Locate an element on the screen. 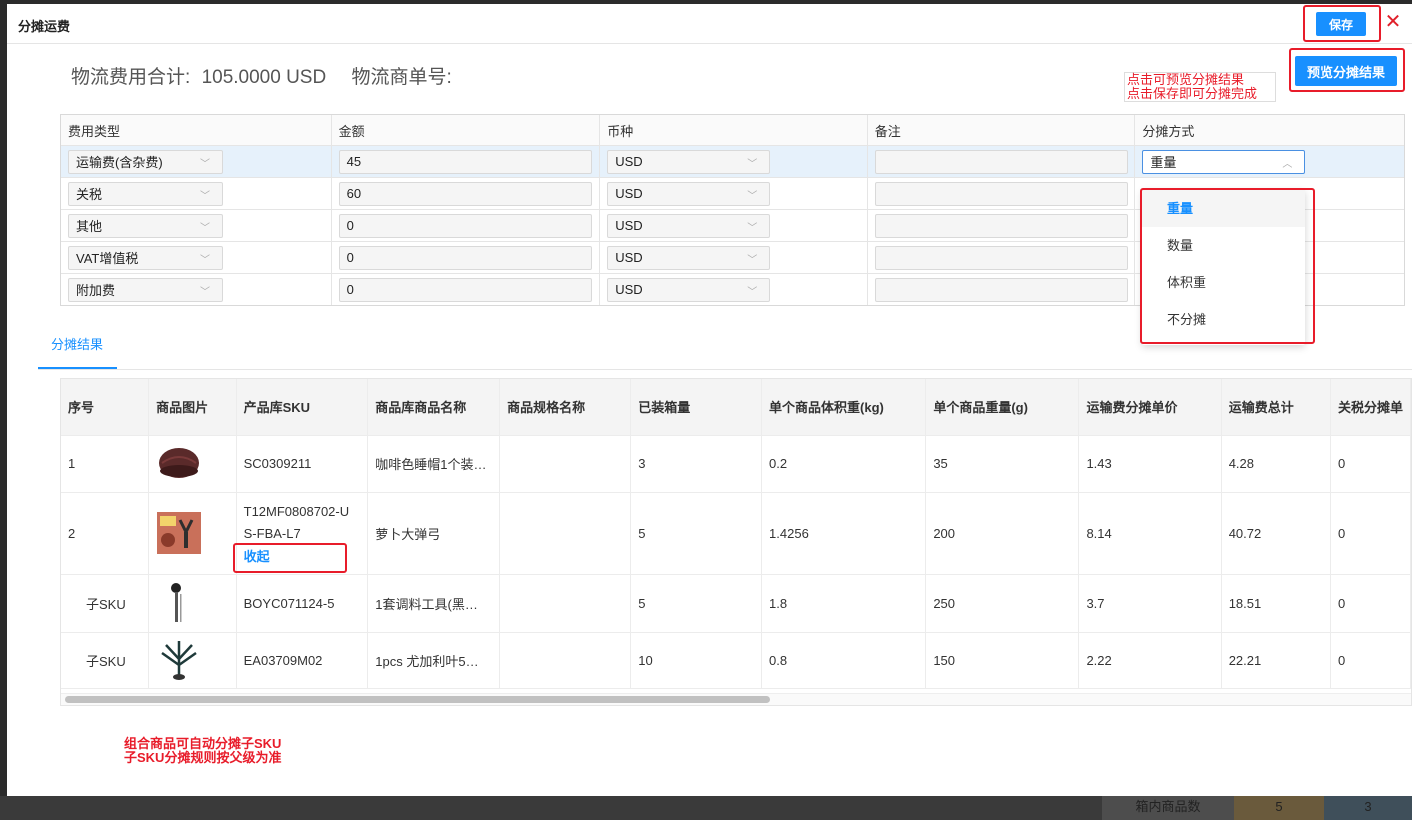  fee-type-select: 附加费 ﹀ is located at coordinates (145, 289).